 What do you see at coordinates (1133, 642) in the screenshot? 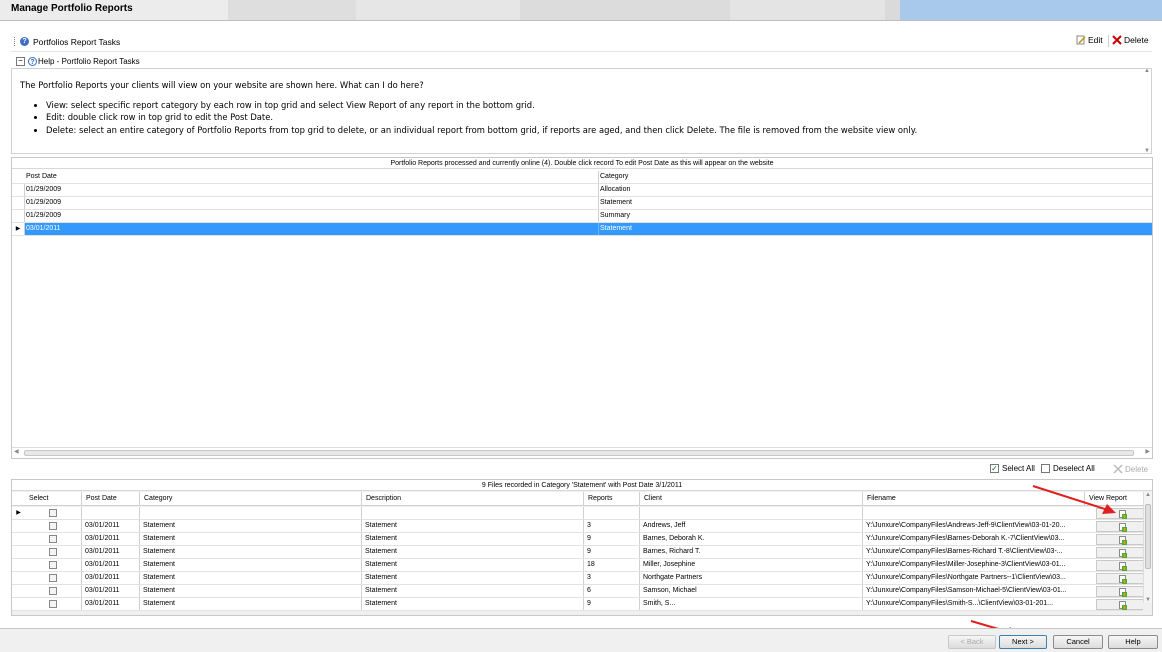
I see `help-button: Help` at bounding box center [1133, 642].